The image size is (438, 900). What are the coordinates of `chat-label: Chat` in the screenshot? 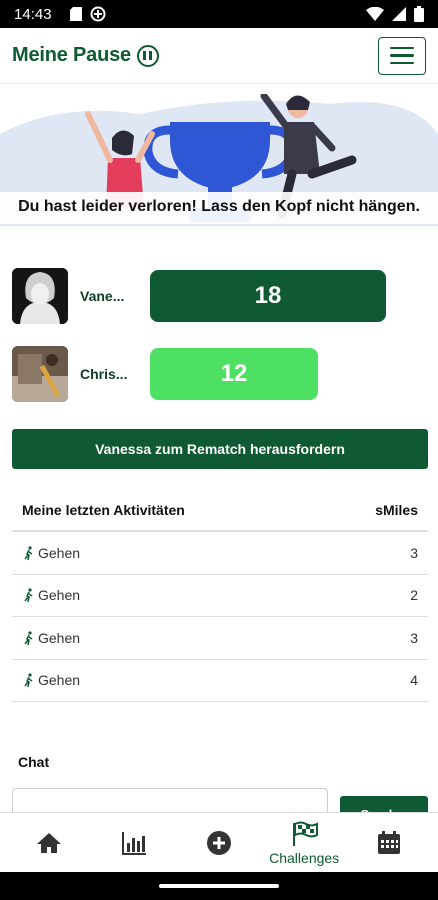 It's located at (34, 762).